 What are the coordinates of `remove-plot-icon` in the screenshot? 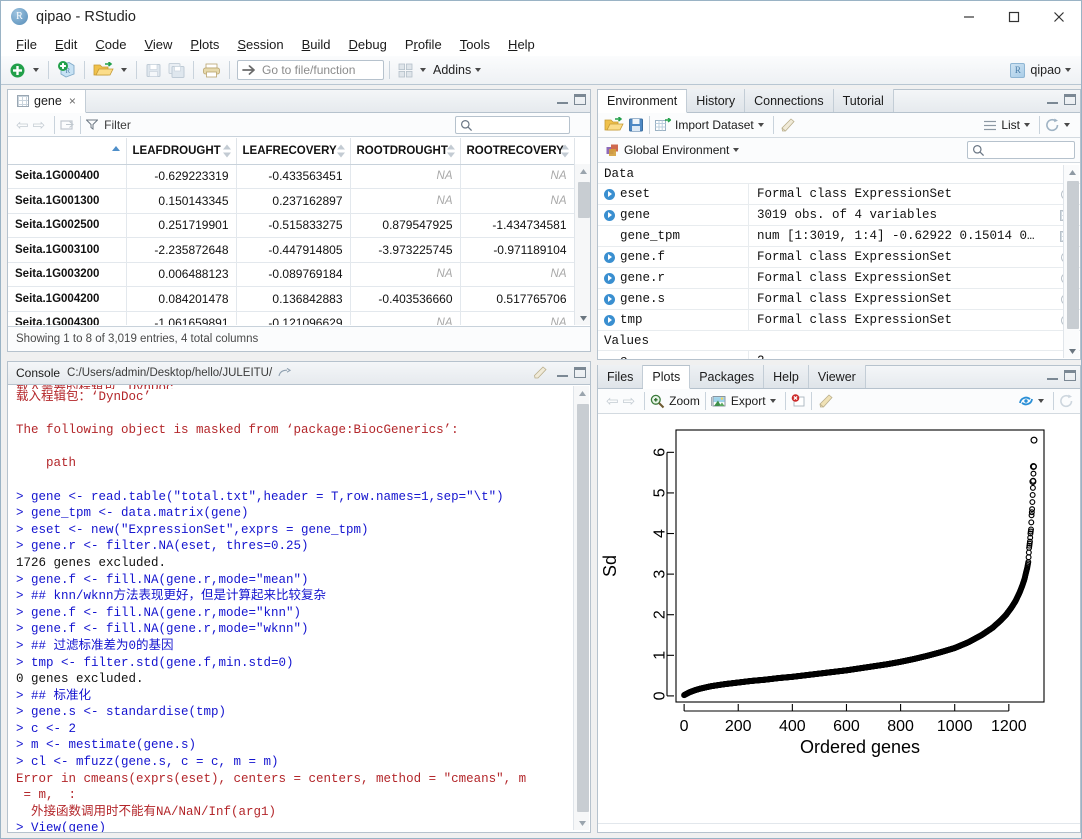 It's located at (798, 401).